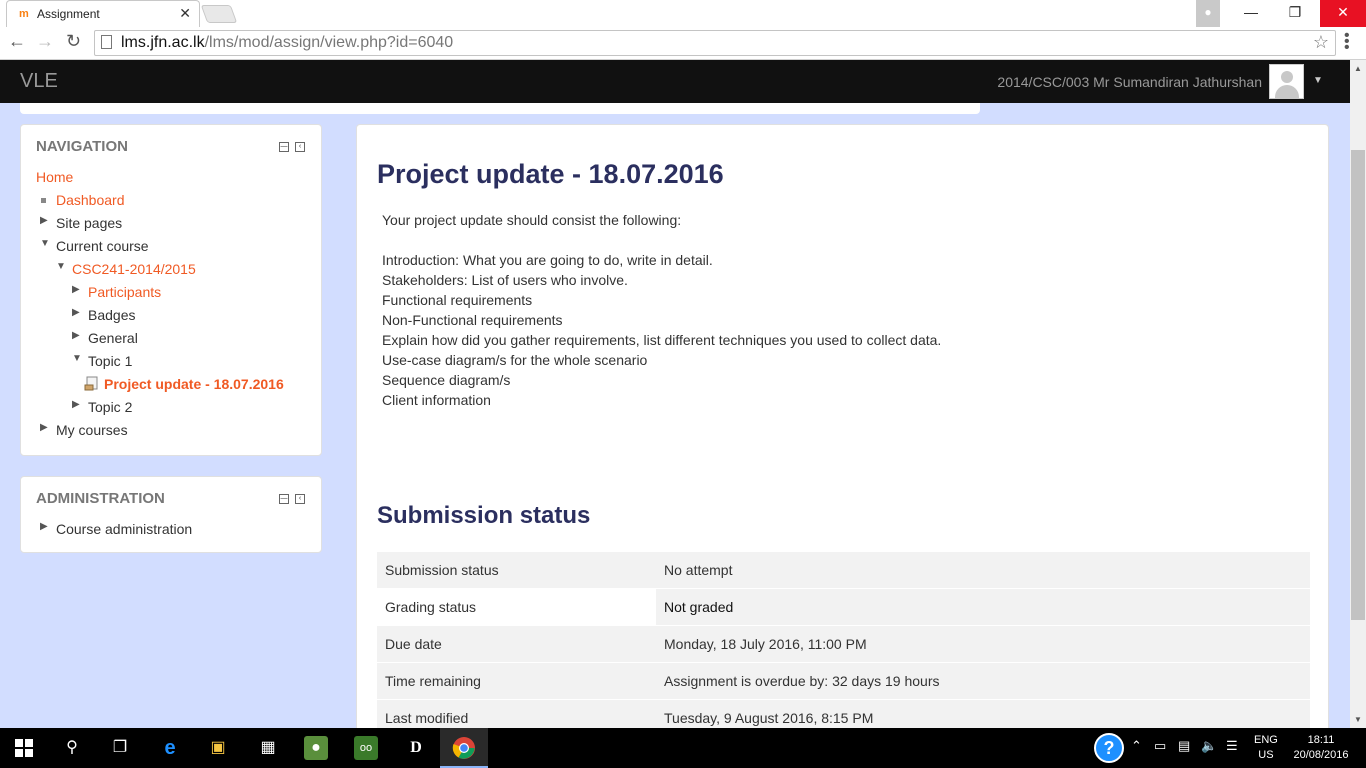 The width and height of the screenshot is (1366, 768). I want to click on nav-assignment: Project update - 18.07.2016, so click(184, 384).